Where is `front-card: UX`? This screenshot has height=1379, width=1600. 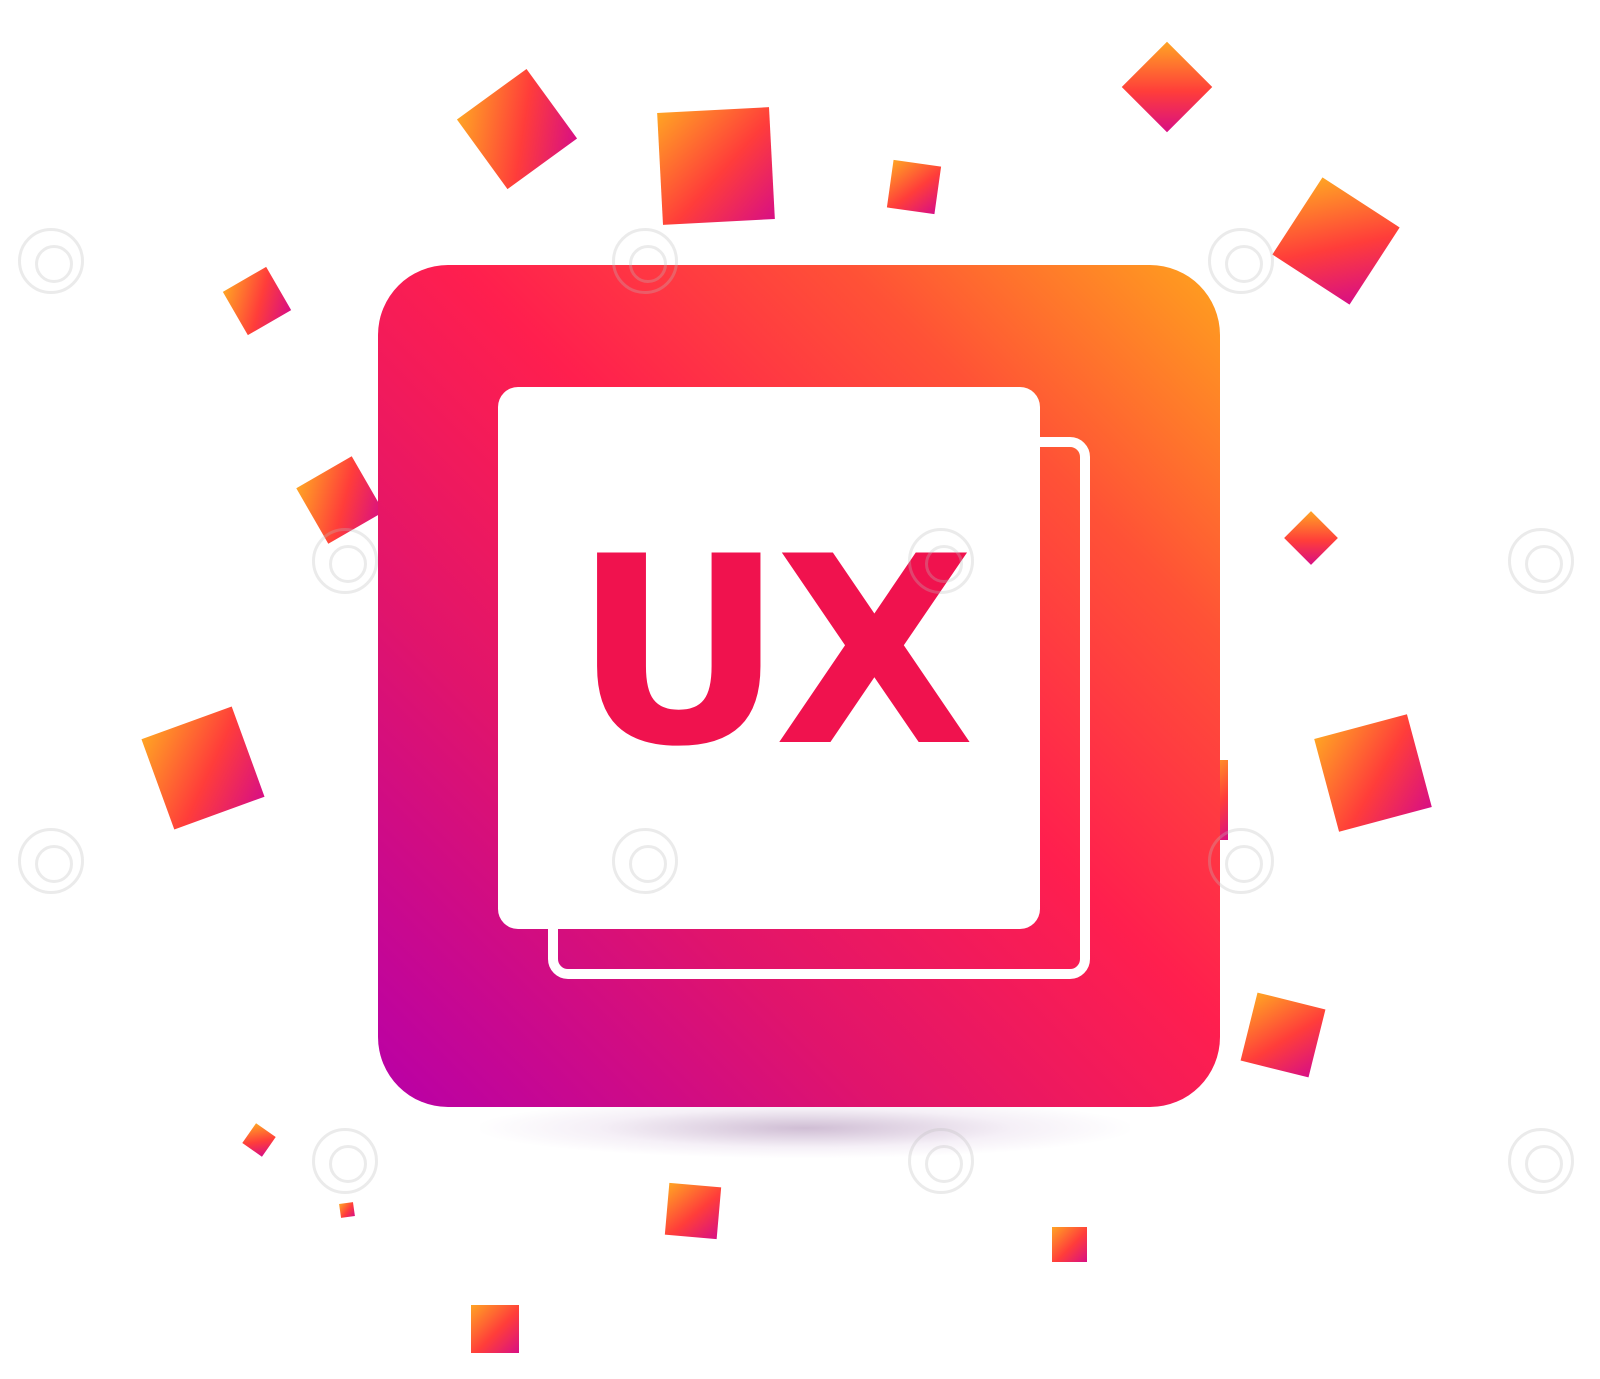
front-card: UX is located at coordinates (769, 658).